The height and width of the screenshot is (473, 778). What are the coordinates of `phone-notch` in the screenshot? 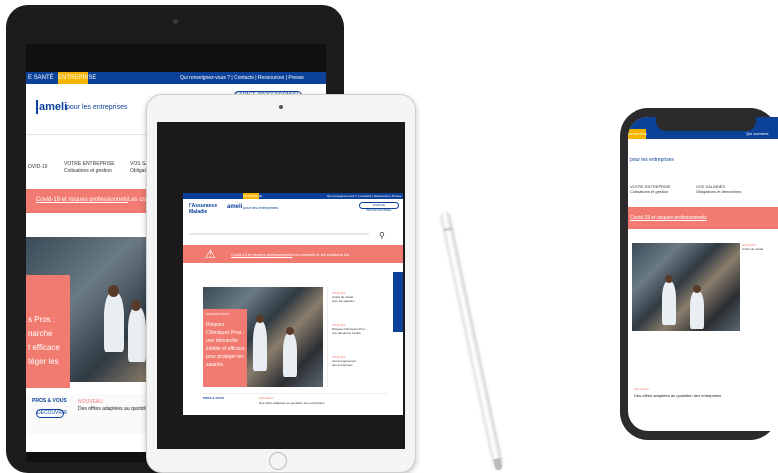 It's located at (706, 124).